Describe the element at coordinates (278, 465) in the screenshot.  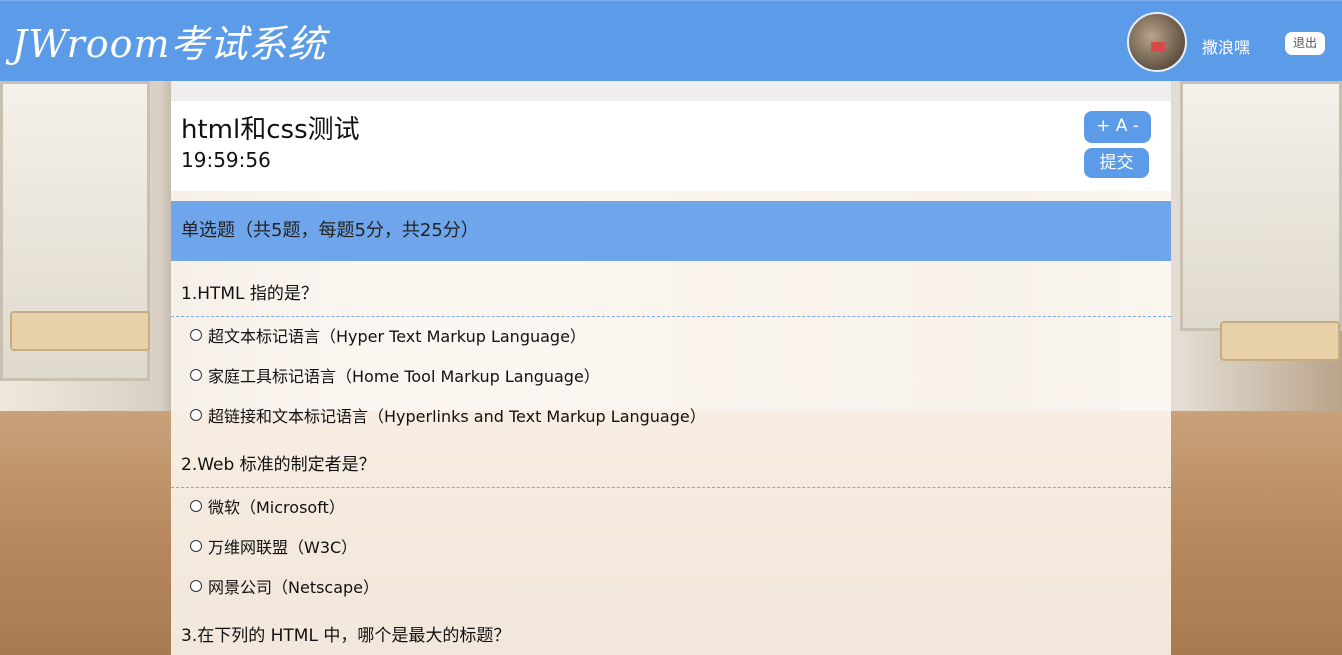
I see `question-text: 2.Web 标准的制定者是？` at that location.